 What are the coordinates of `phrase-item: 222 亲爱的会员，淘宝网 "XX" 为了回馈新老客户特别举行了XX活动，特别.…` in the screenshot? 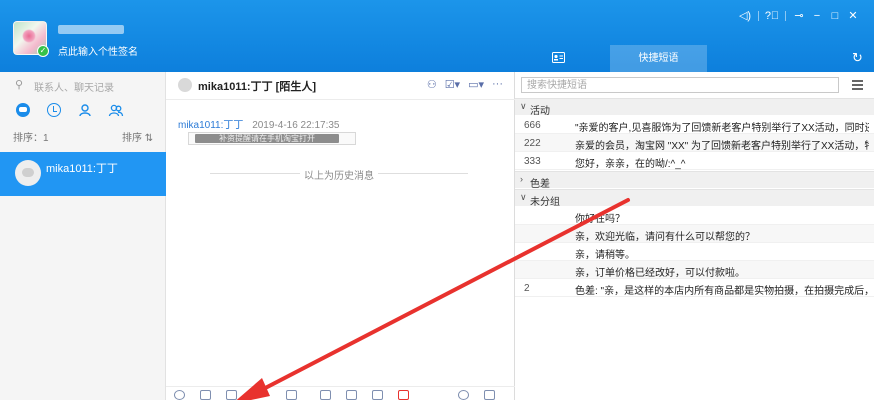 It's located at (694, 143).